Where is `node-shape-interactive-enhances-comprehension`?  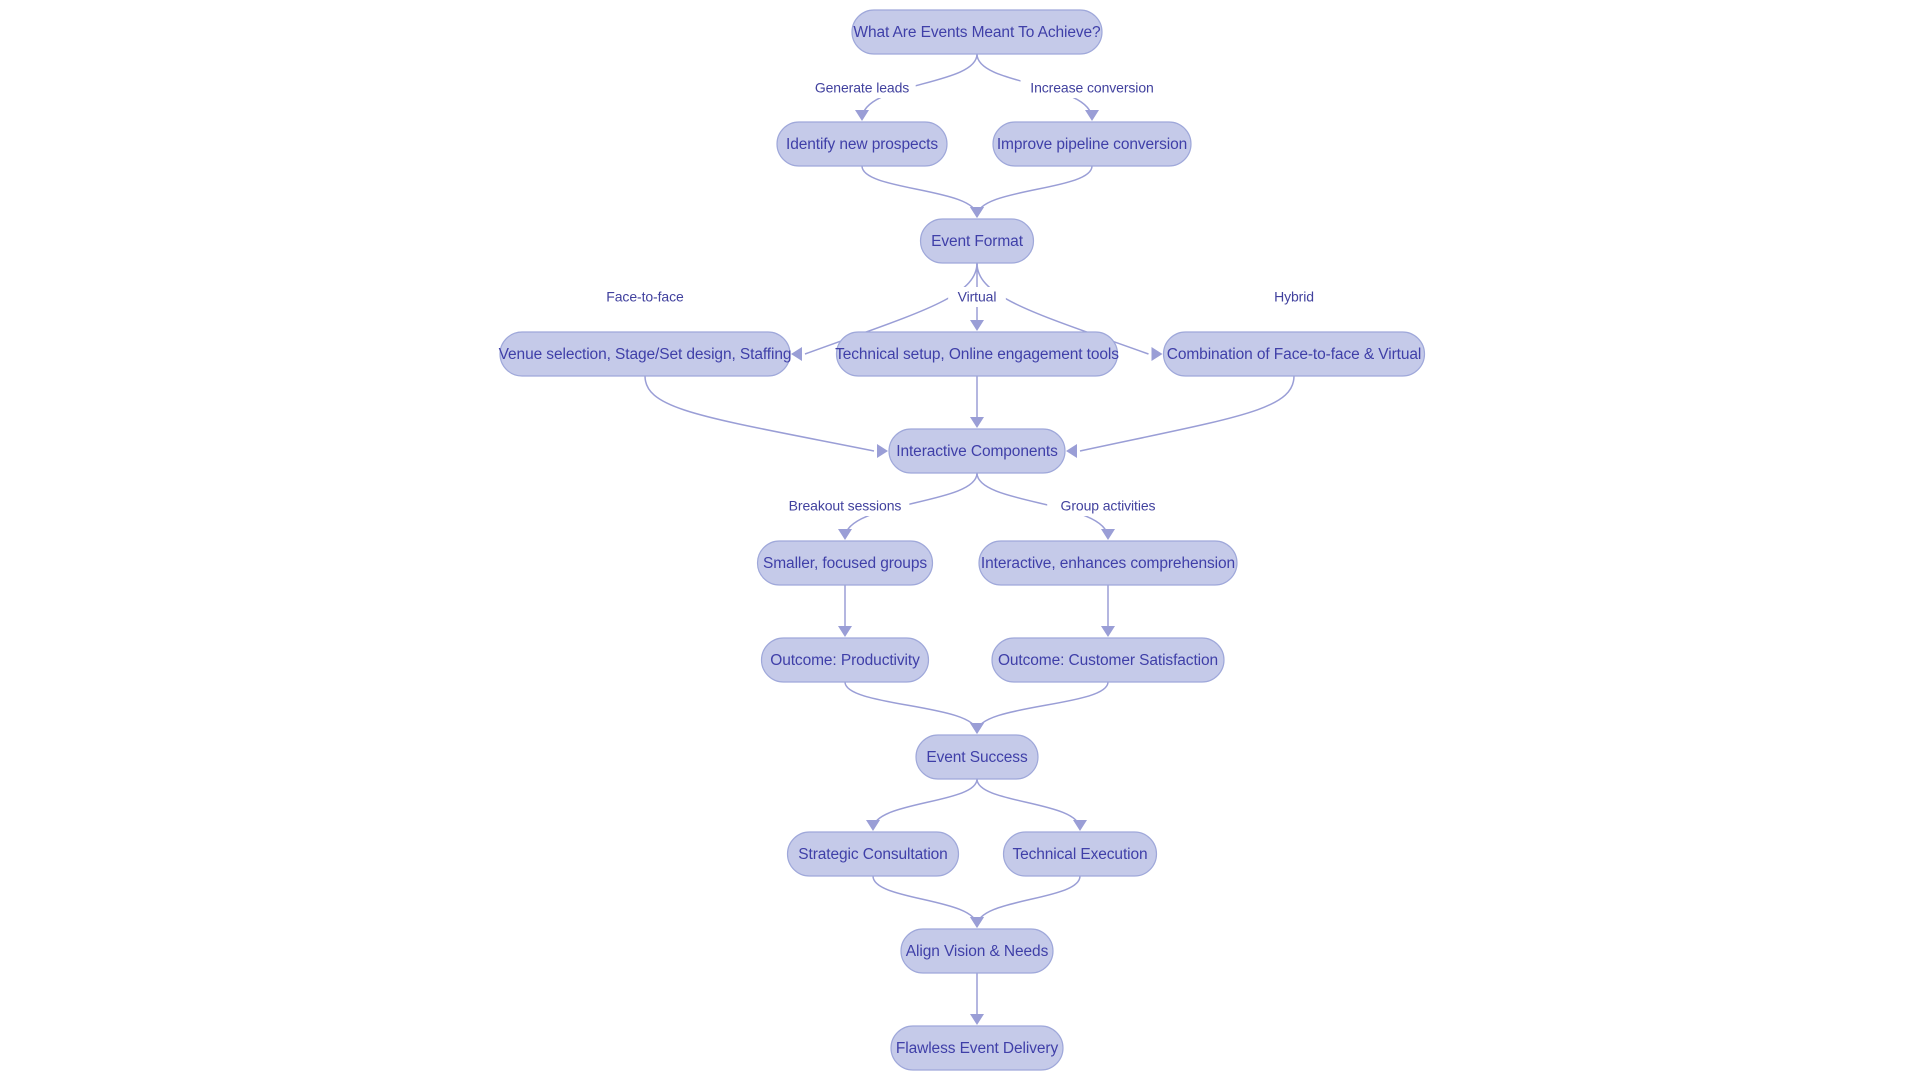
node-shape-interactive-enhances-comprehension is located at coordinates (1108, 563).